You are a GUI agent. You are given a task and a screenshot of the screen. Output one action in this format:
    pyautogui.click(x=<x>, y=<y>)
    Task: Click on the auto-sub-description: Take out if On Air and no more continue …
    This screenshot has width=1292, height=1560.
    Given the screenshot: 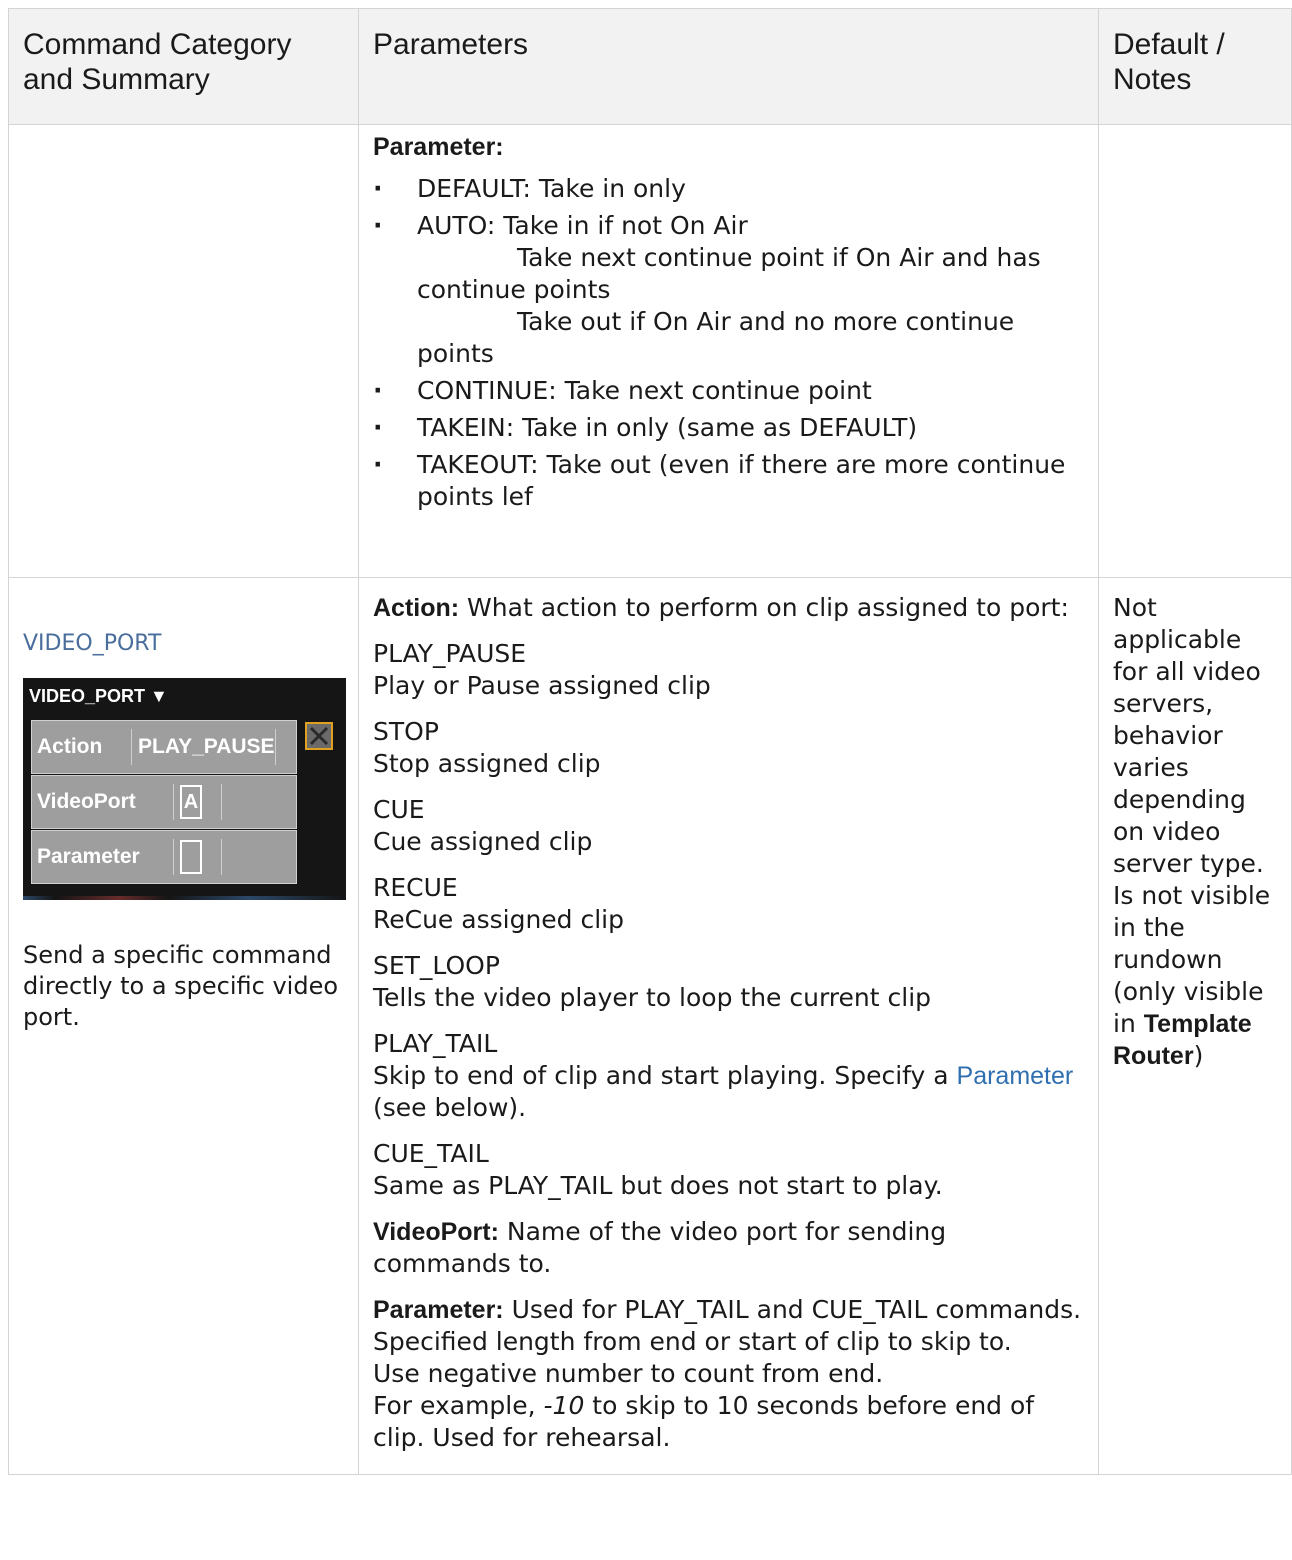 What is the action you would take?
    pyautogui.click(x=716, y=337)
    